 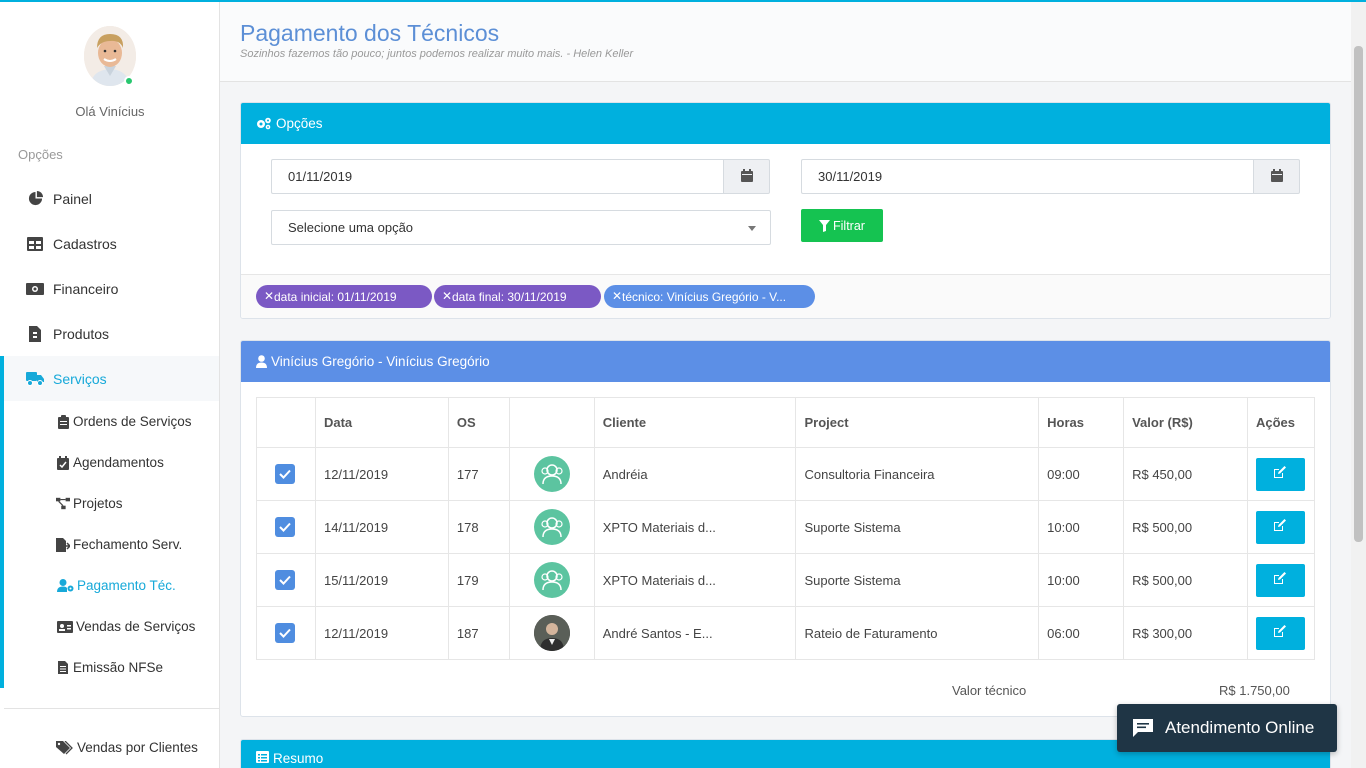 I want to click on chat-icon, so click(x=1143, y=728).